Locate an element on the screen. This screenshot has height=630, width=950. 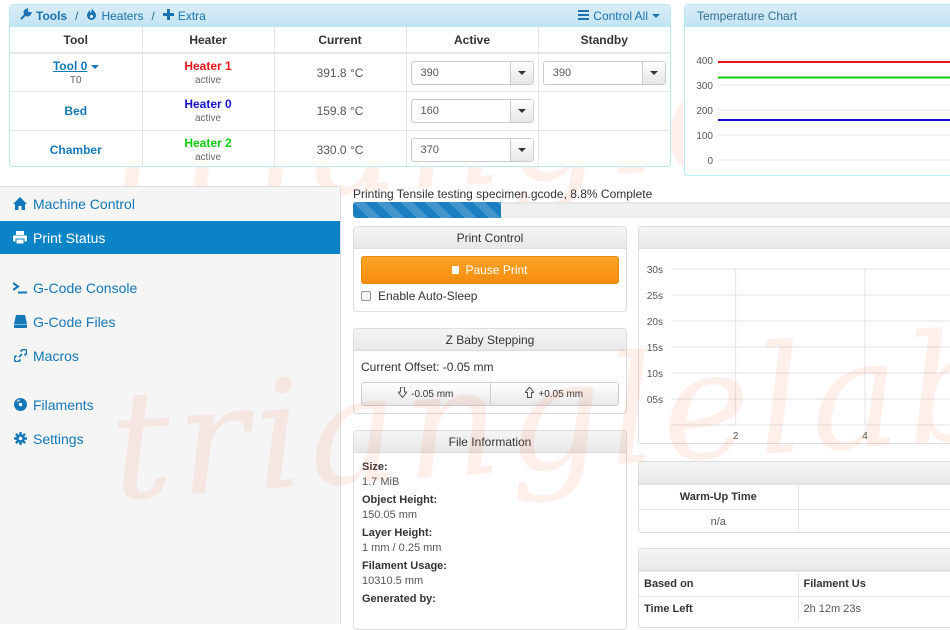
table-row: Chamber Heater 2 active 330.0 °C 370 is located at coordinates (340, 147).